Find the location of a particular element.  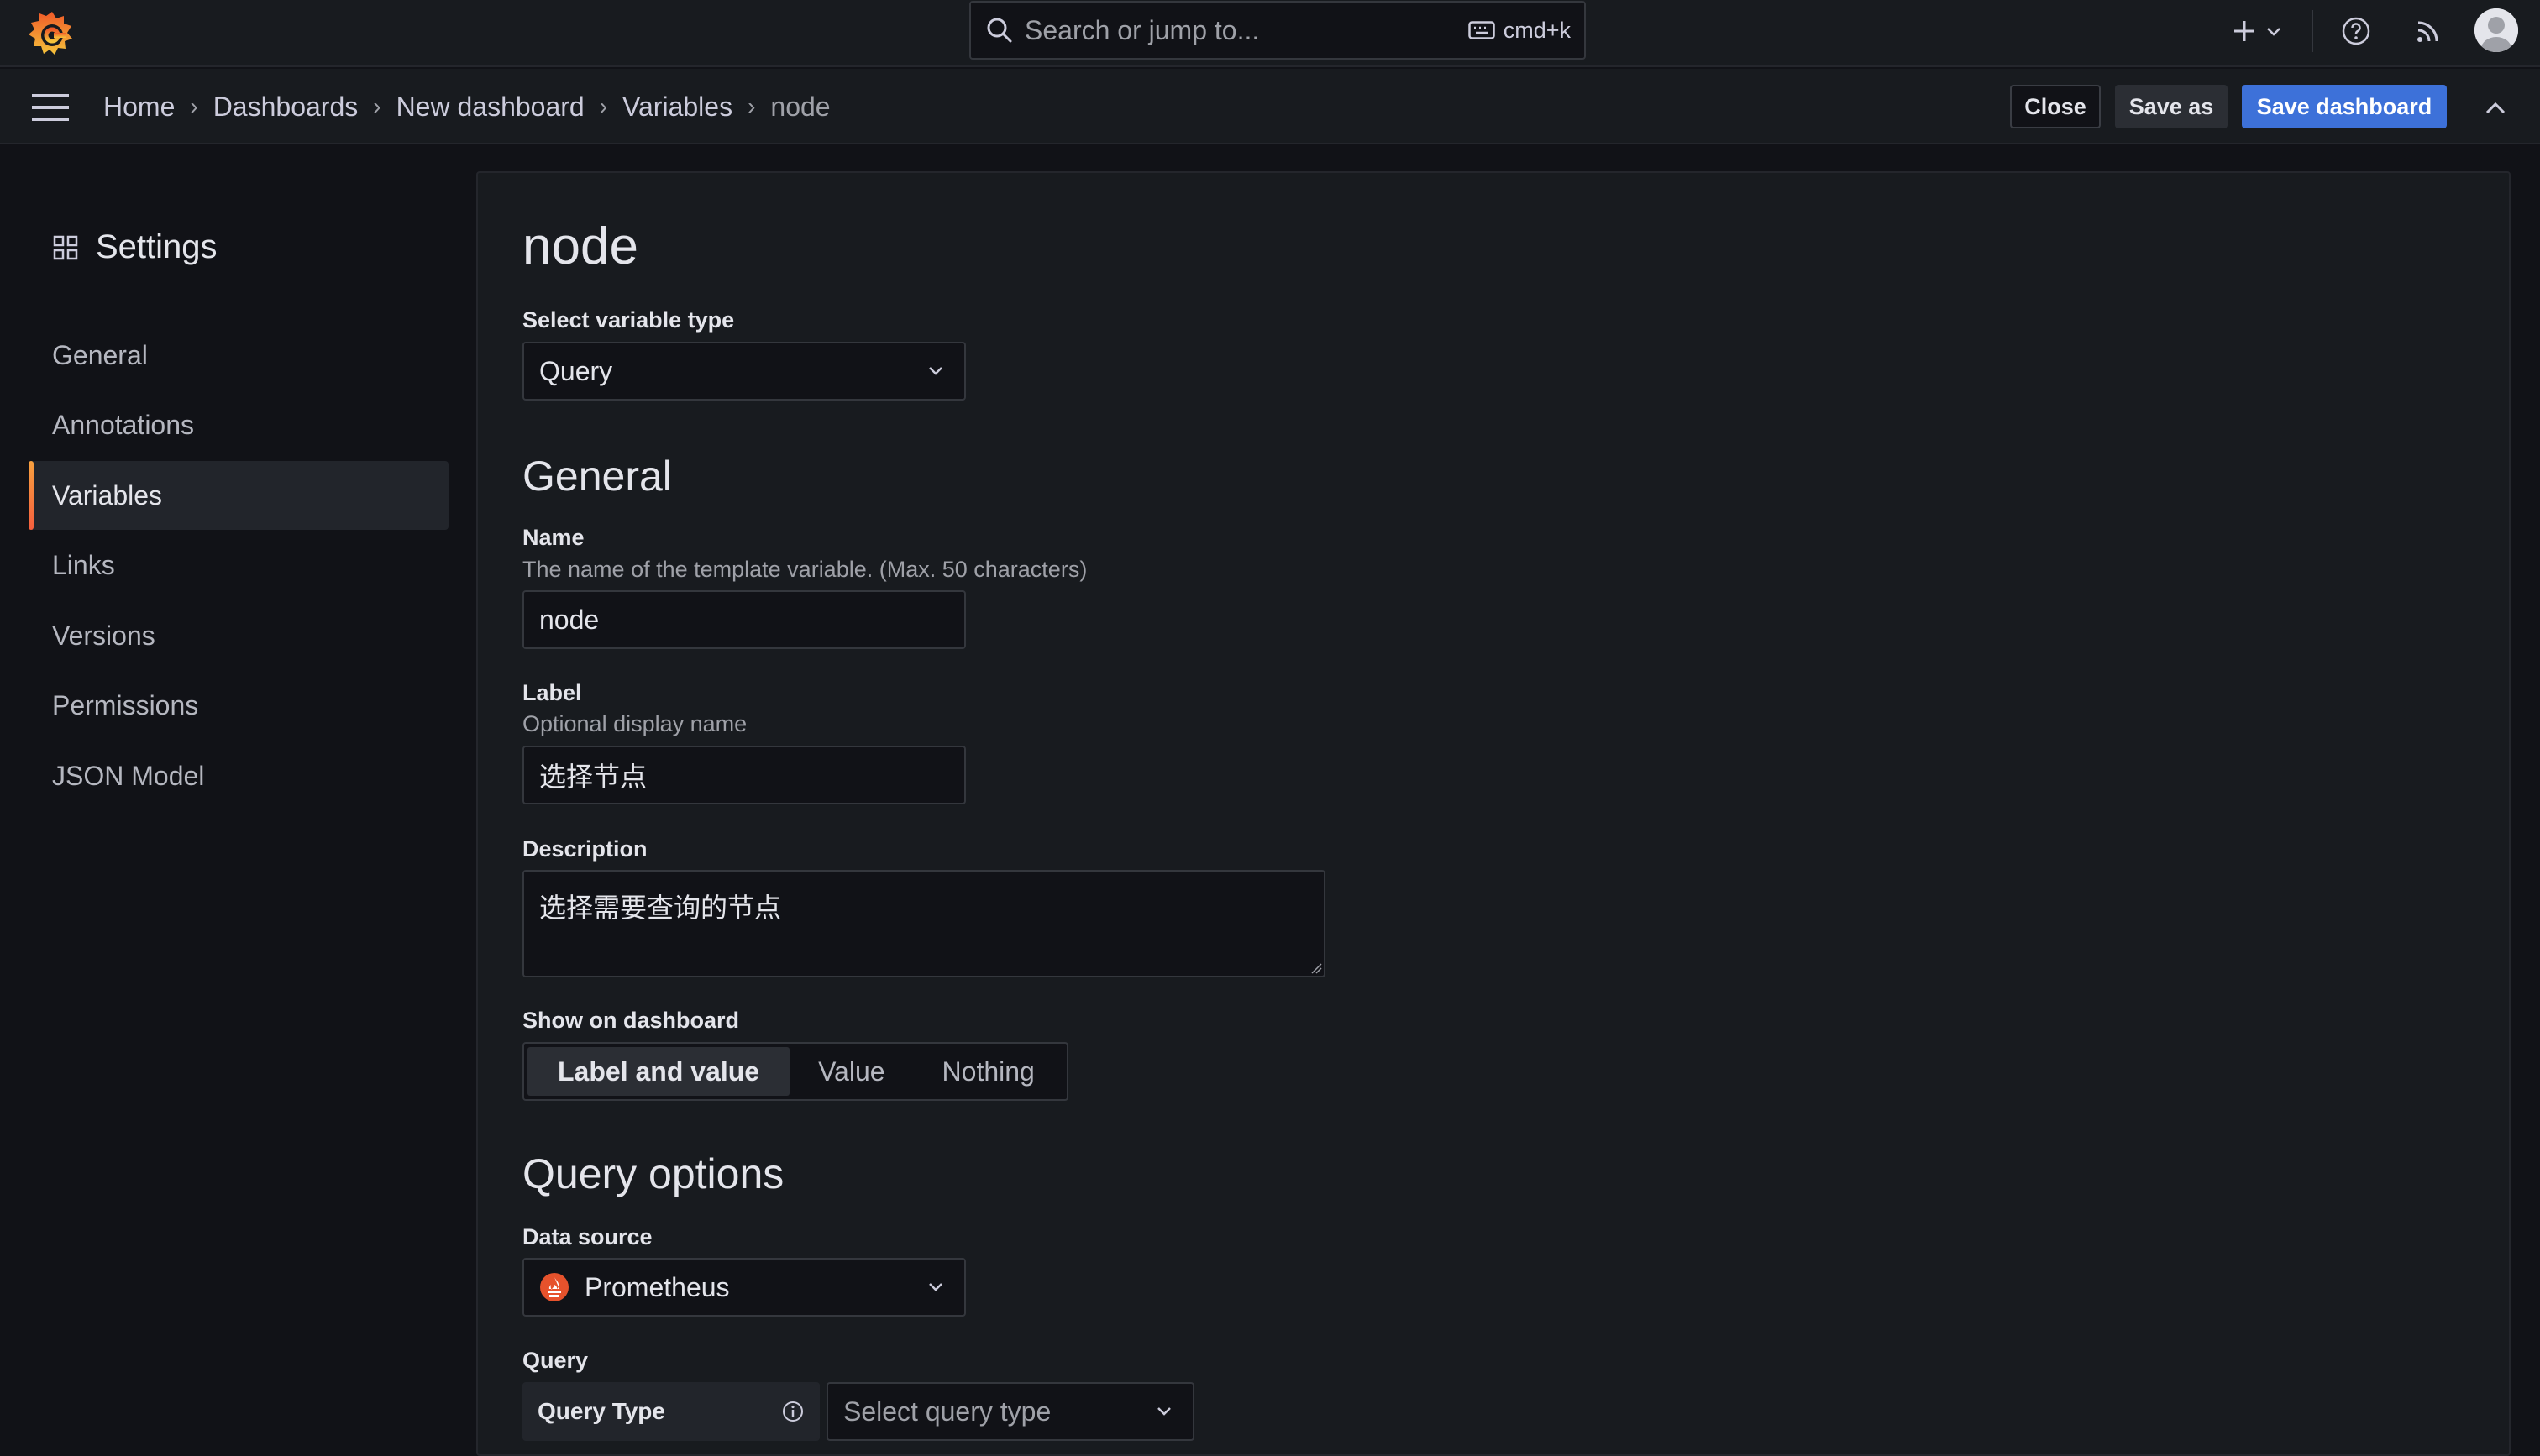

show-on-dashboard-radio-group: Label and value Value Nothing is located at coordinates (795, 1071).